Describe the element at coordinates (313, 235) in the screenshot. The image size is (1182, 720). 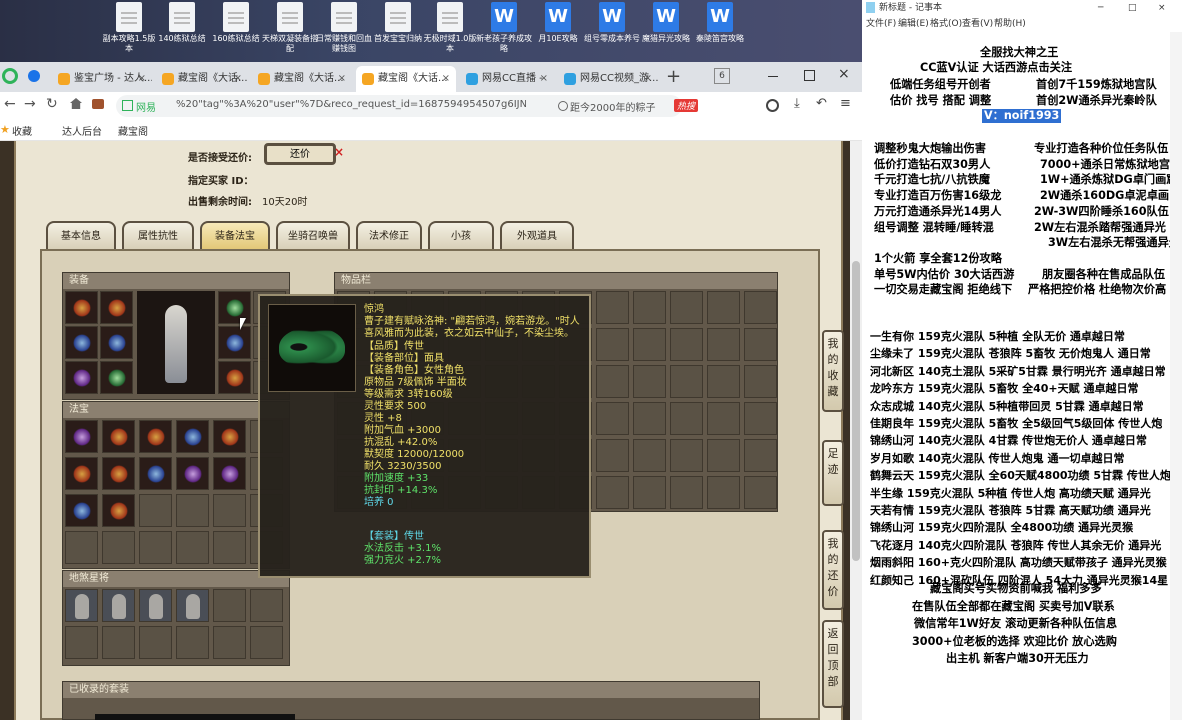
I see `game-tab: 坐骑召唤兽` at that location.